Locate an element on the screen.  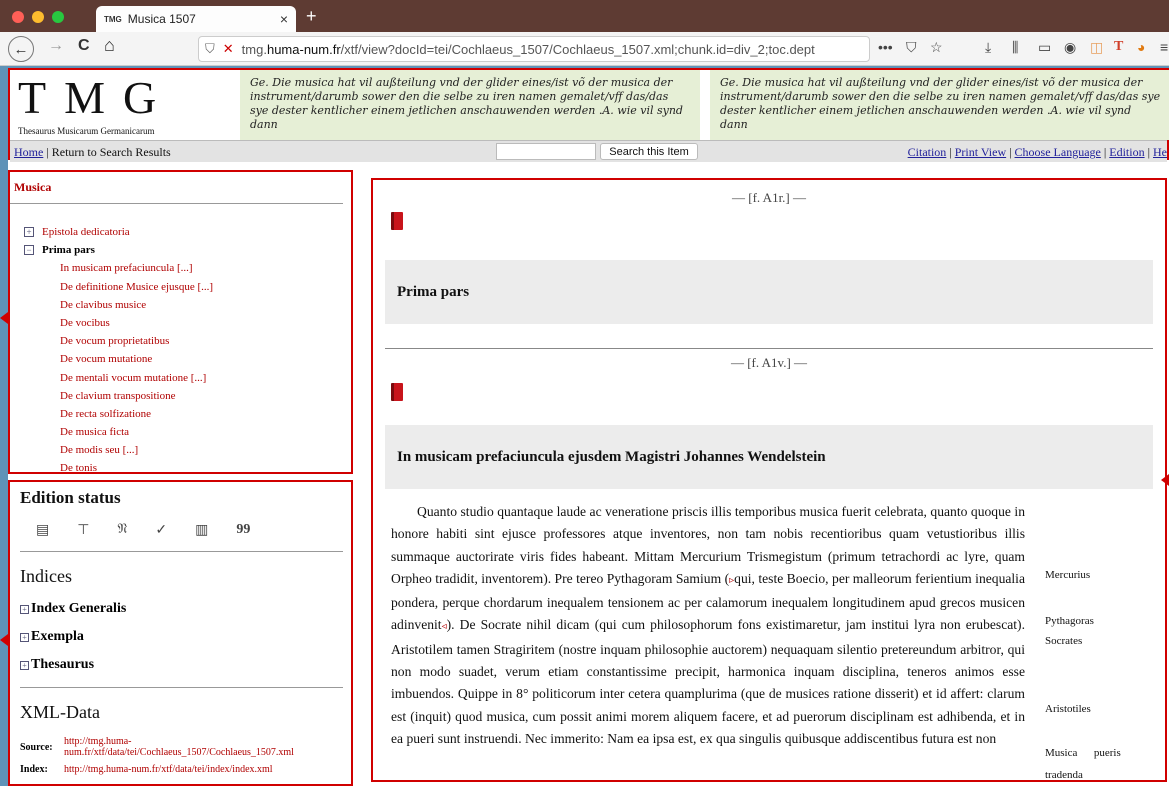
return-to-search-link: Return to Search Results is located at coordinates (111, 152).